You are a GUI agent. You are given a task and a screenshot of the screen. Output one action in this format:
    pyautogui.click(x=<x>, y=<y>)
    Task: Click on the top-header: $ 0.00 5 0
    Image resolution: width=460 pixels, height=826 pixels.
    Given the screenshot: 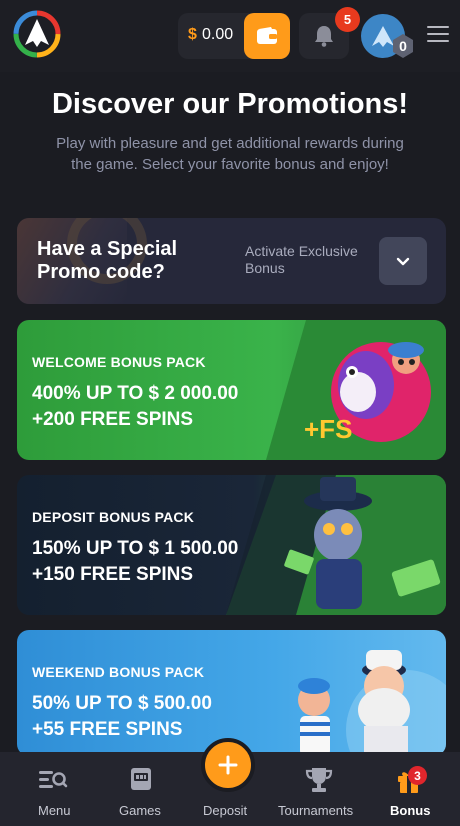 What is the action you would take?
    pyautogui.click(x=230, y=36)
    